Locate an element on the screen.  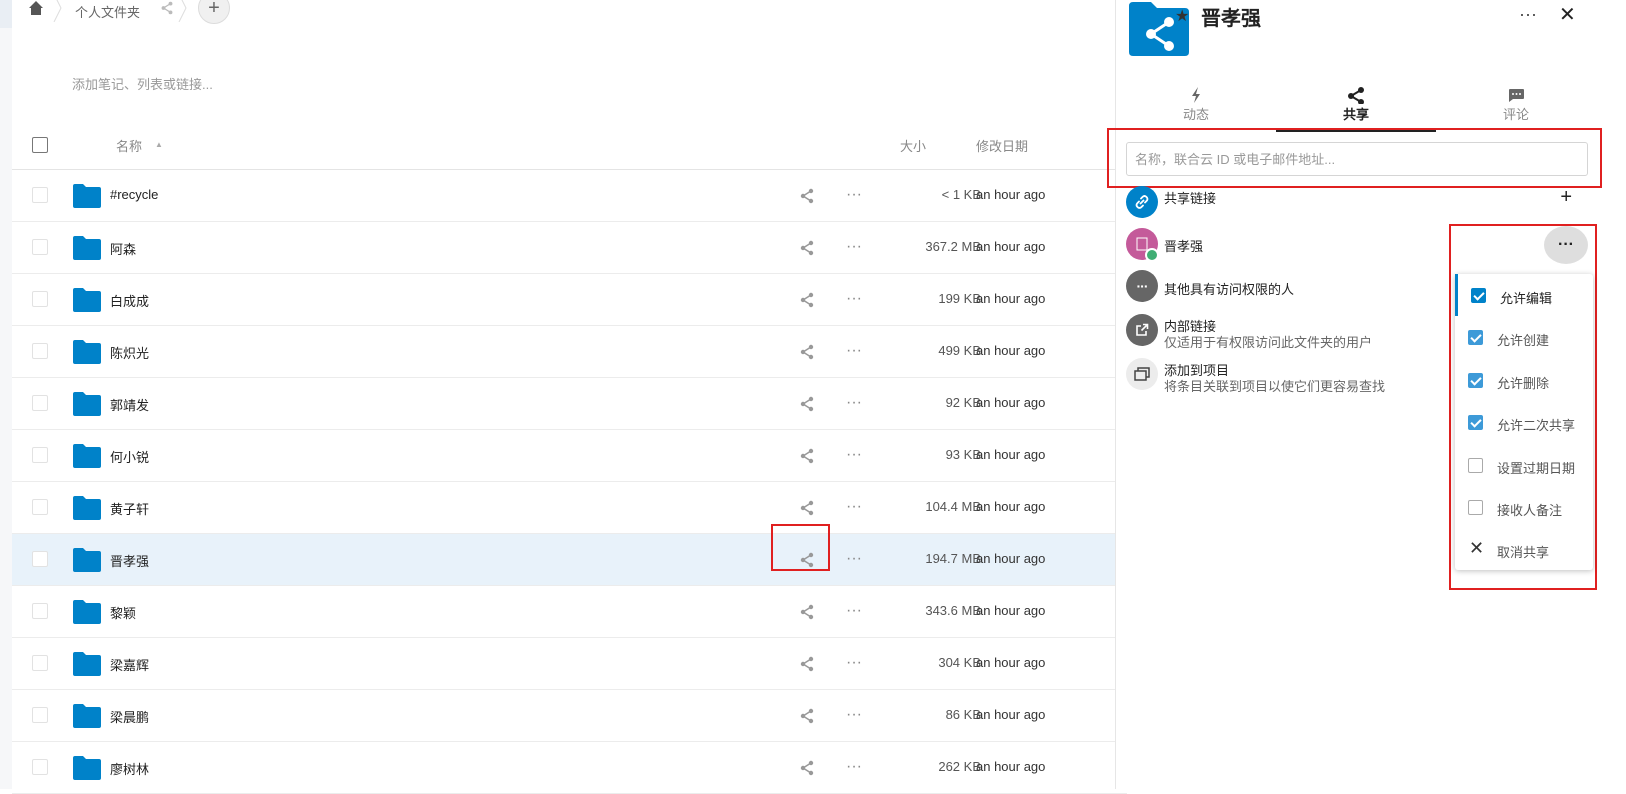
sort-by-name: 名称 is located at coordinates (129, 145).